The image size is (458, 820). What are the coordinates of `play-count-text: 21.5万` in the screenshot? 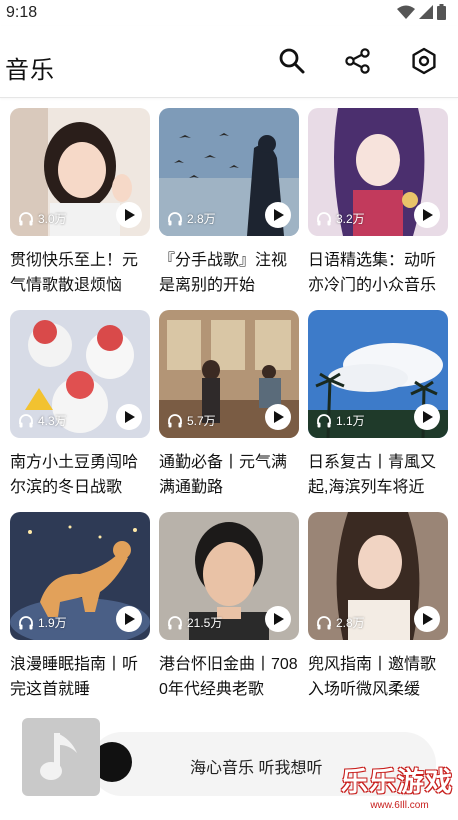 It's located at (205, 623).